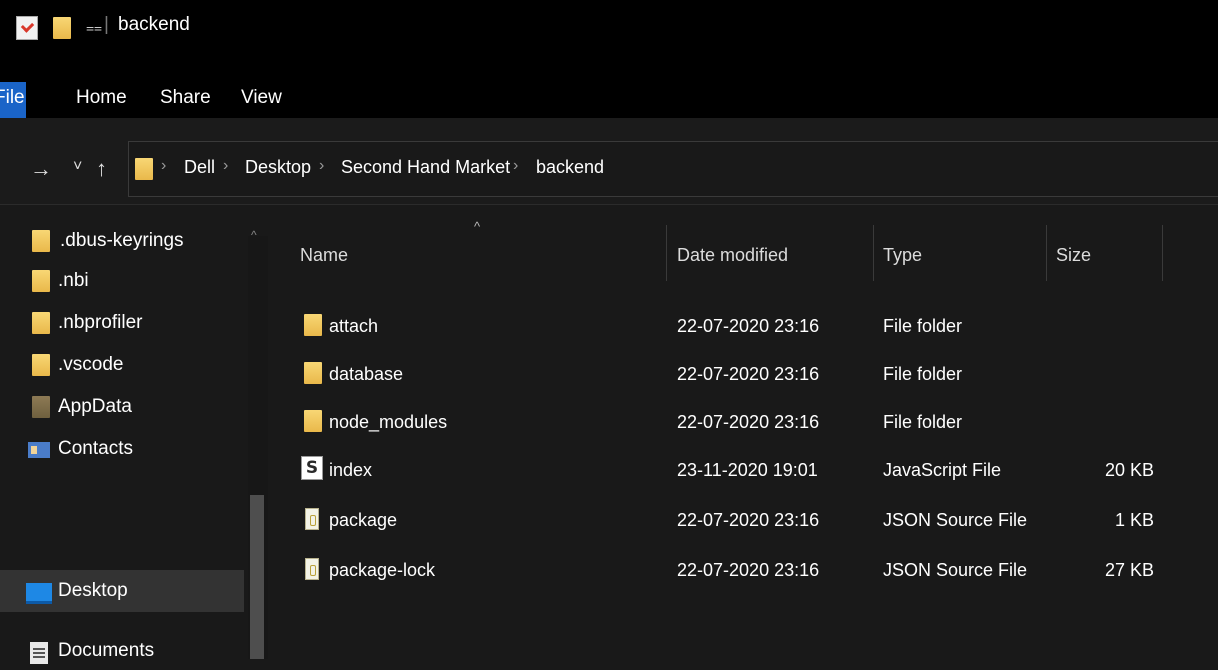 Image resolution: width=1218 pixels, height=670 pixels. I want to click on sidebar-item-desktop-row: Desktop, so click(122, 591).